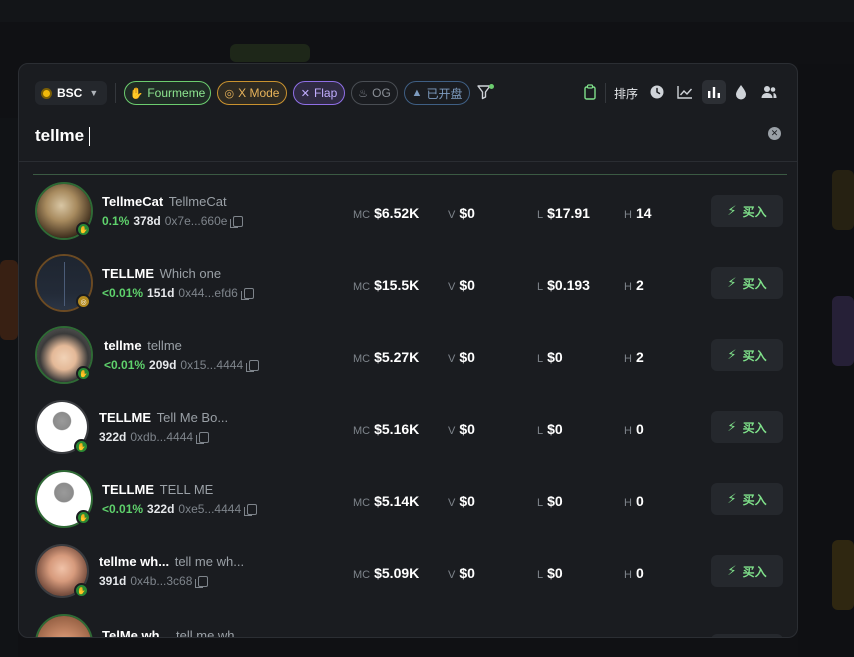 Image resolution: width=854 pixels, height=657 pixels. I want to click on holders: H 14, so click(638, 213).